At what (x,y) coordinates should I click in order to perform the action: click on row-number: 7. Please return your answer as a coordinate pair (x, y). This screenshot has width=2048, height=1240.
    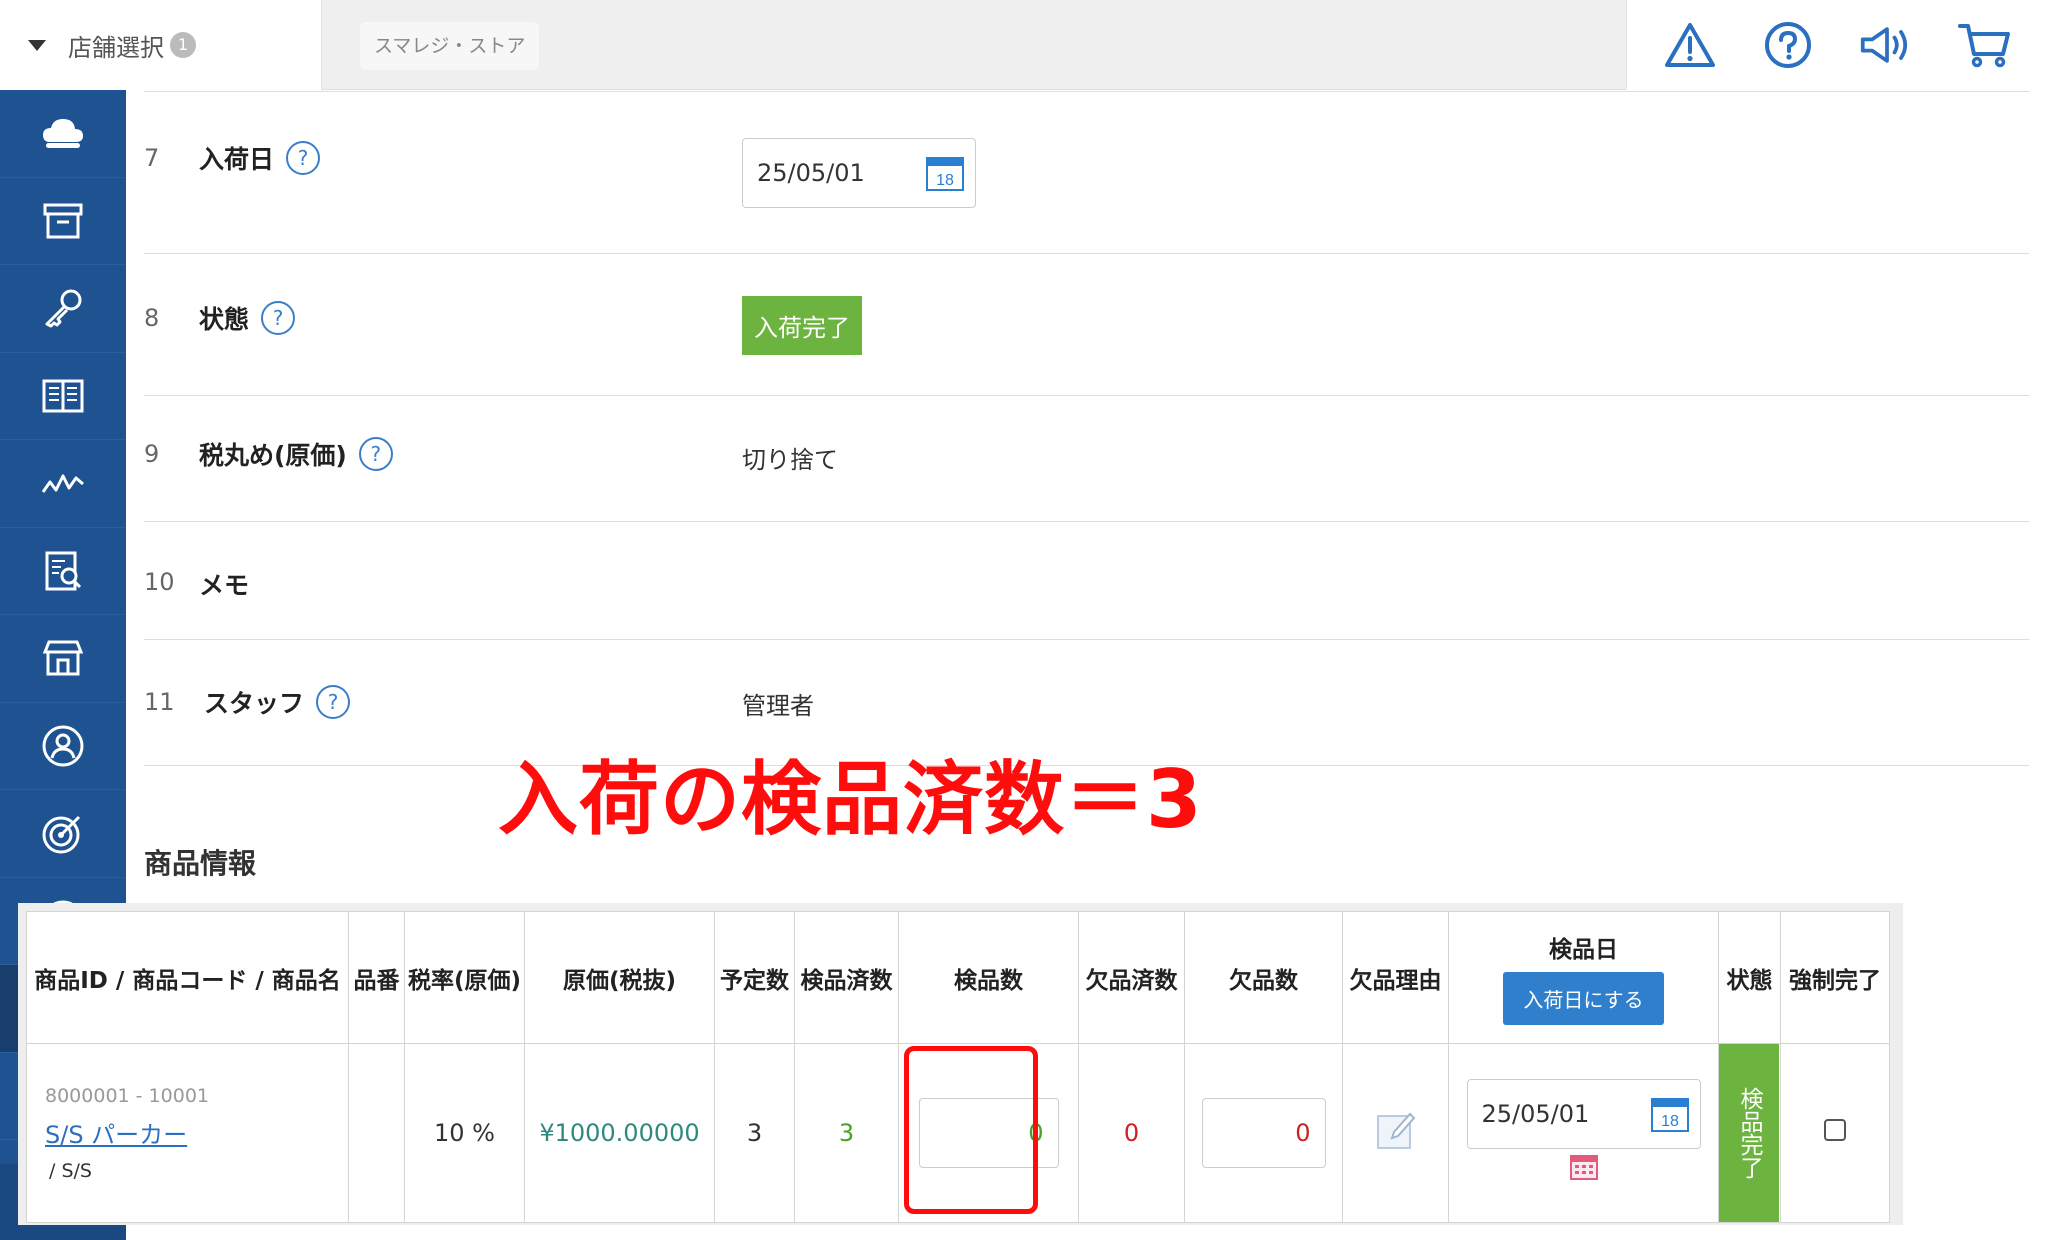
    Looking at the image, I should click on (152, 158).